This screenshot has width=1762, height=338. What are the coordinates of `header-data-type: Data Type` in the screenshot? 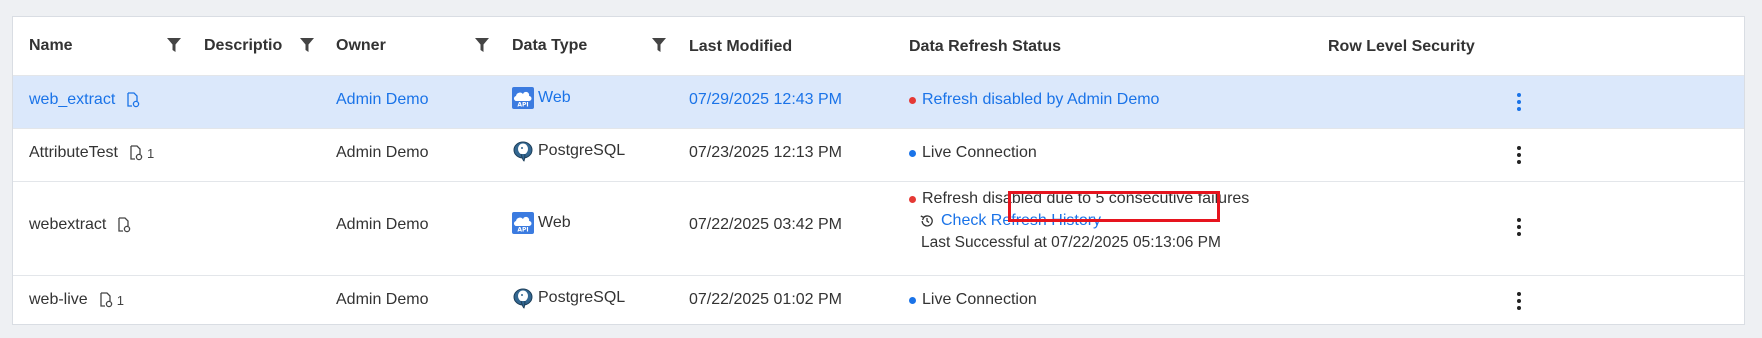 It's located at (549, 46).